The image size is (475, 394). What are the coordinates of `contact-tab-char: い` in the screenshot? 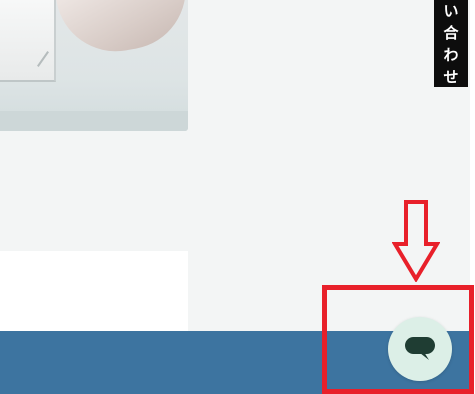 It's located at (451, 11).